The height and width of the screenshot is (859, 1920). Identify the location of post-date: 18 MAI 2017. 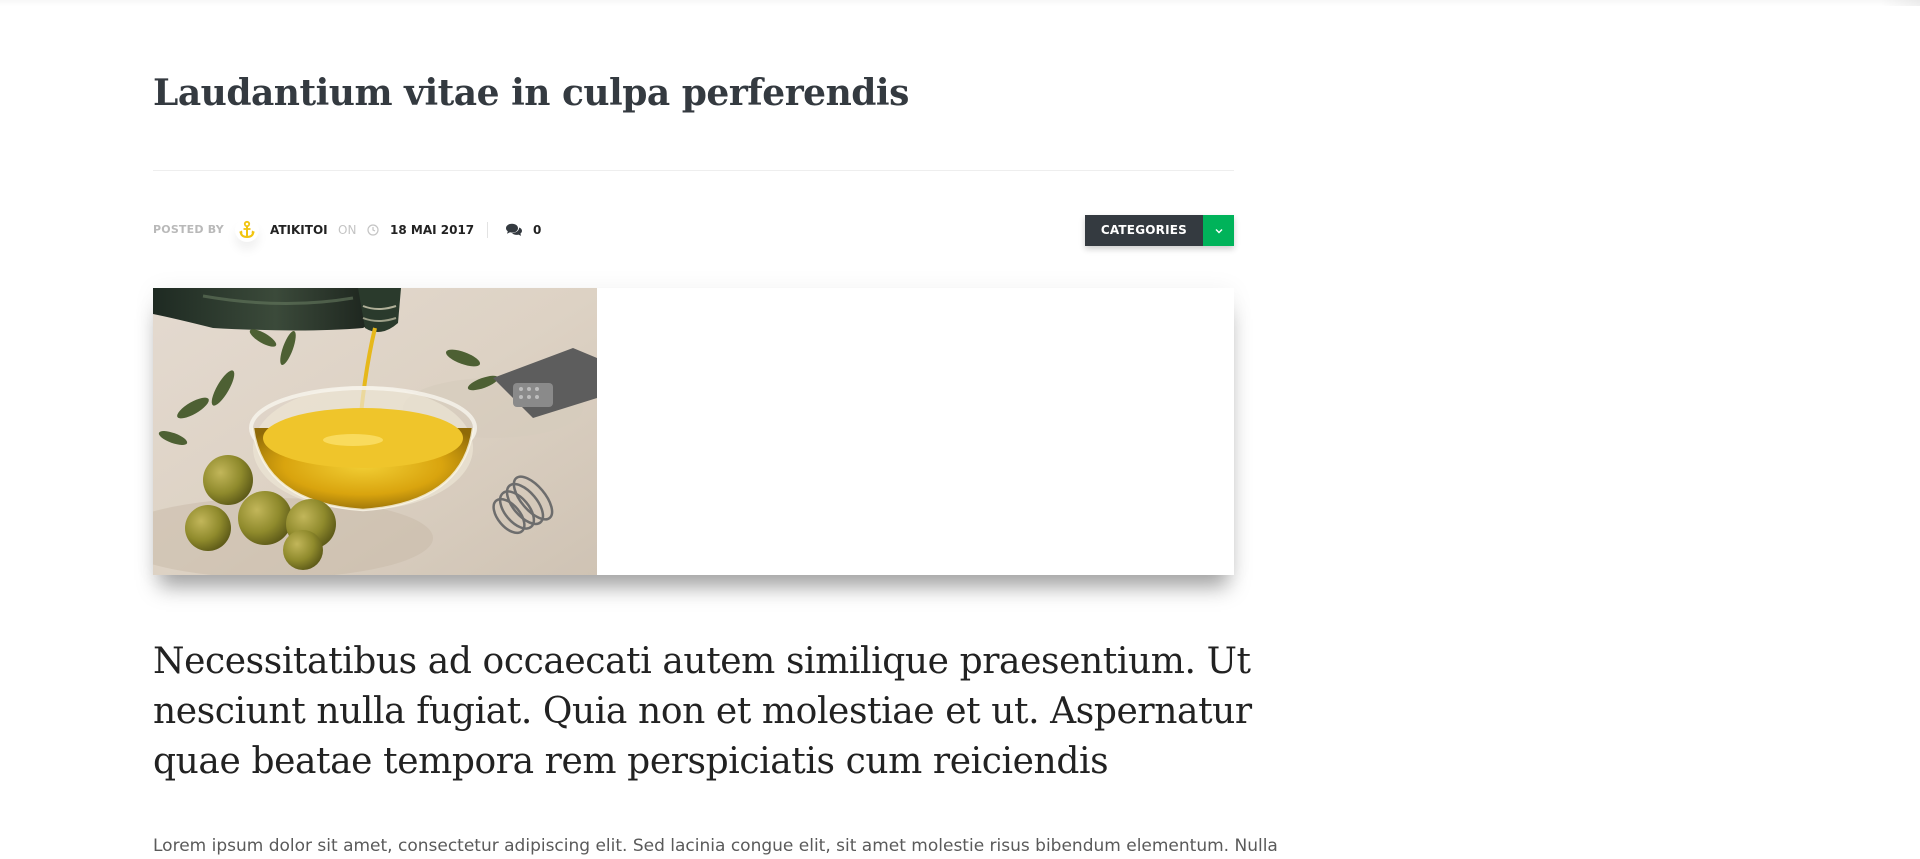
(432, 230).